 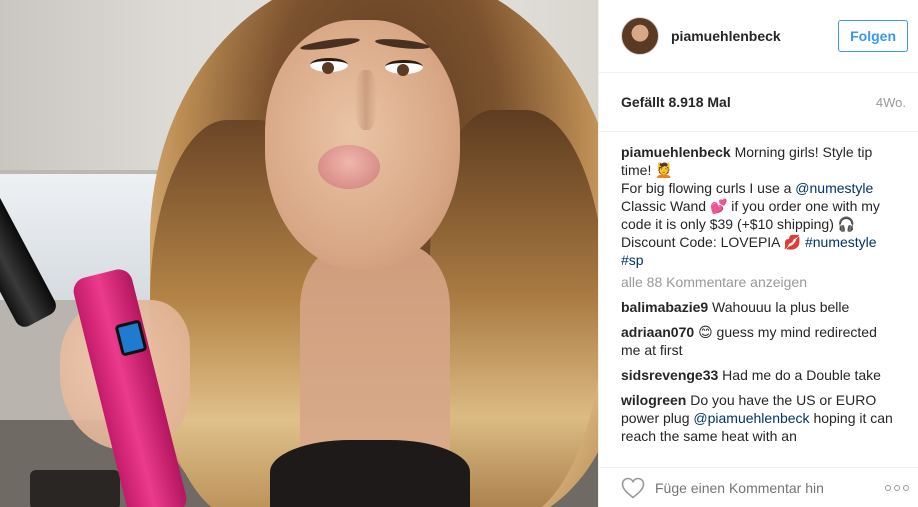 I want to click on heart-icon, so click(x=633, y=488).